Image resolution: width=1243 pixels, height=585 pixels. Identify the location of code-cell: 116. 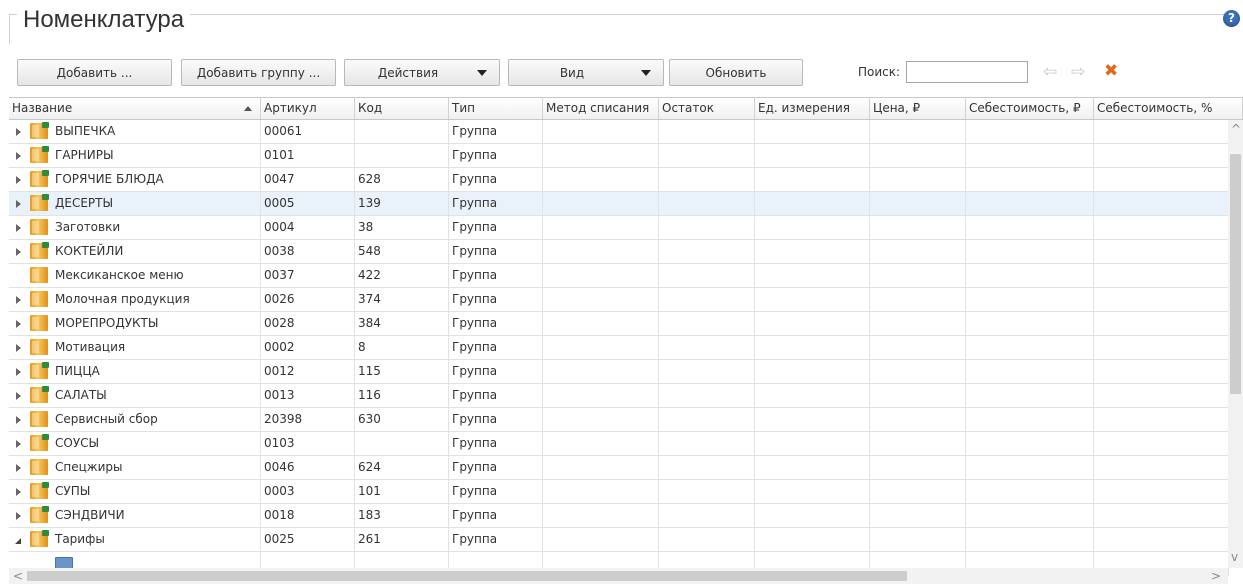
(402, 395).